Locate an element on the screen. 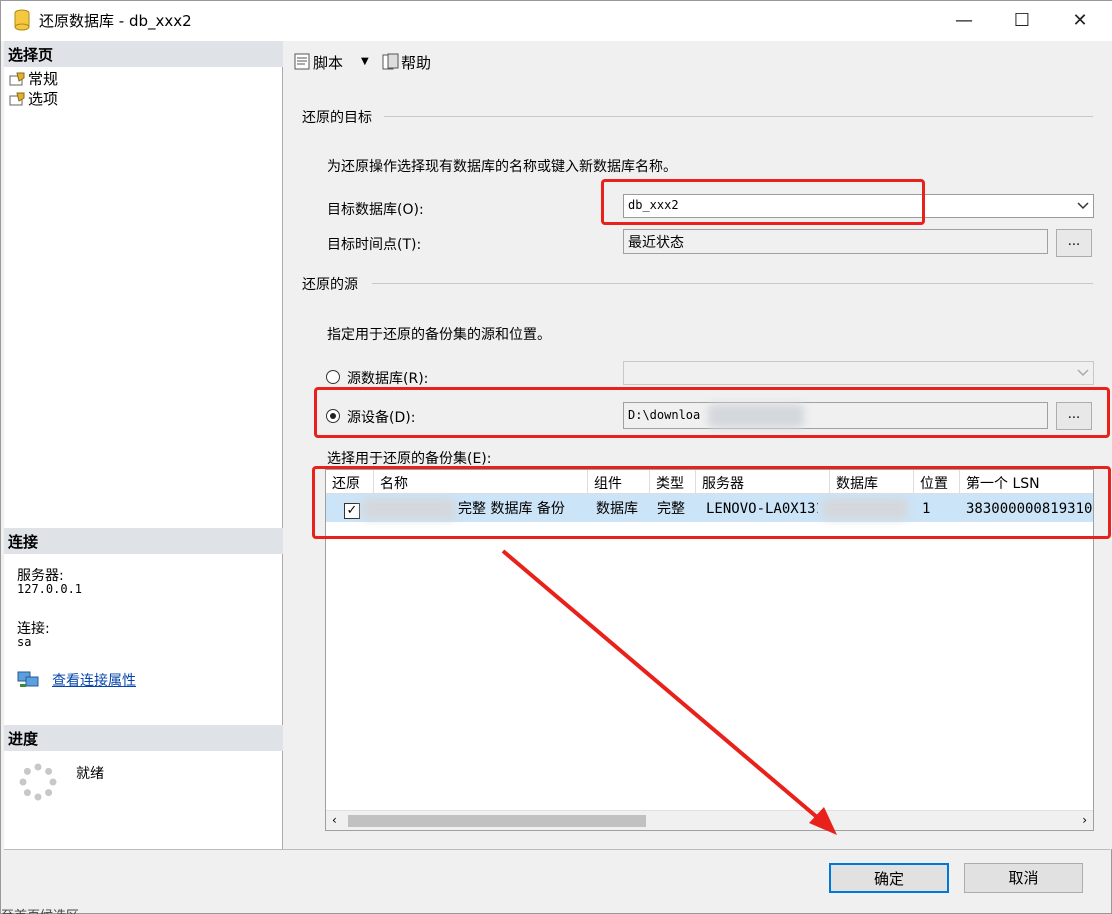 Image resolution: width=1112 pixels, height=914 pixels. footer-divider is located at coordinates (557, 849).